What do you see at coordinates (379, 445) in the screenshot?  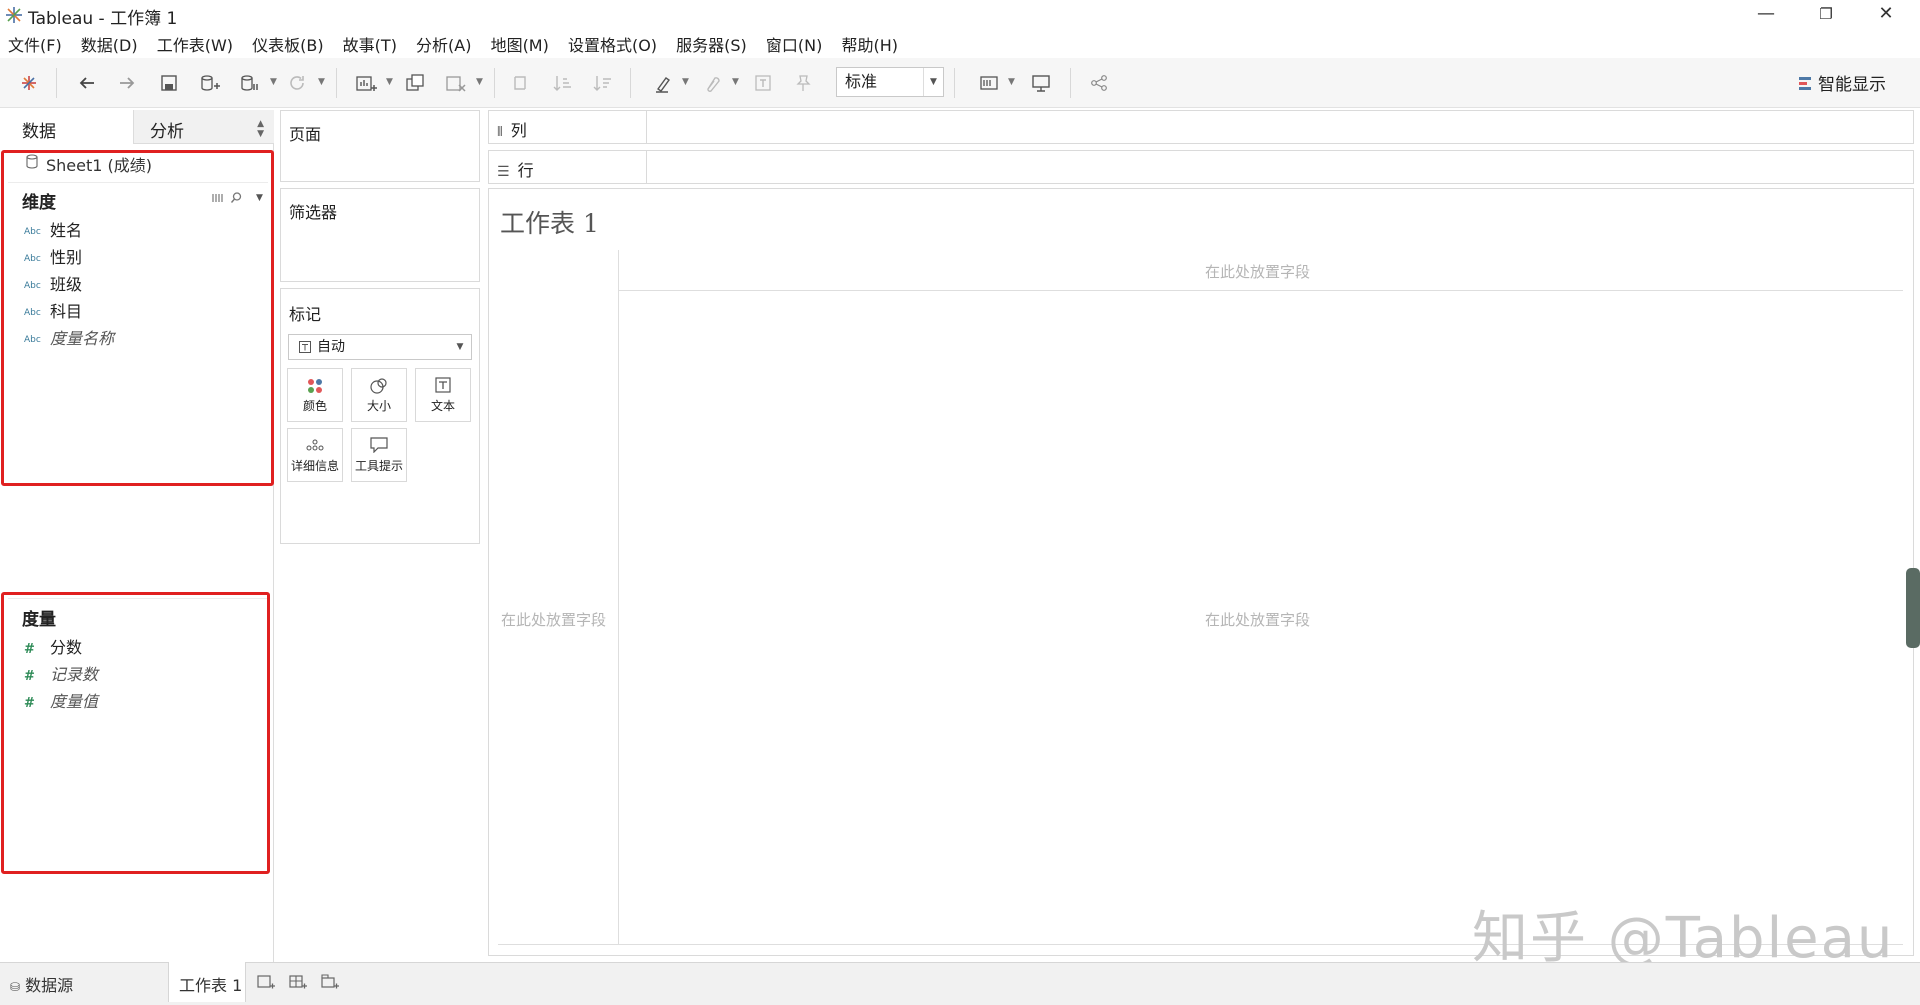 I see `tooltip-icon` at bounding box center [379, 445].